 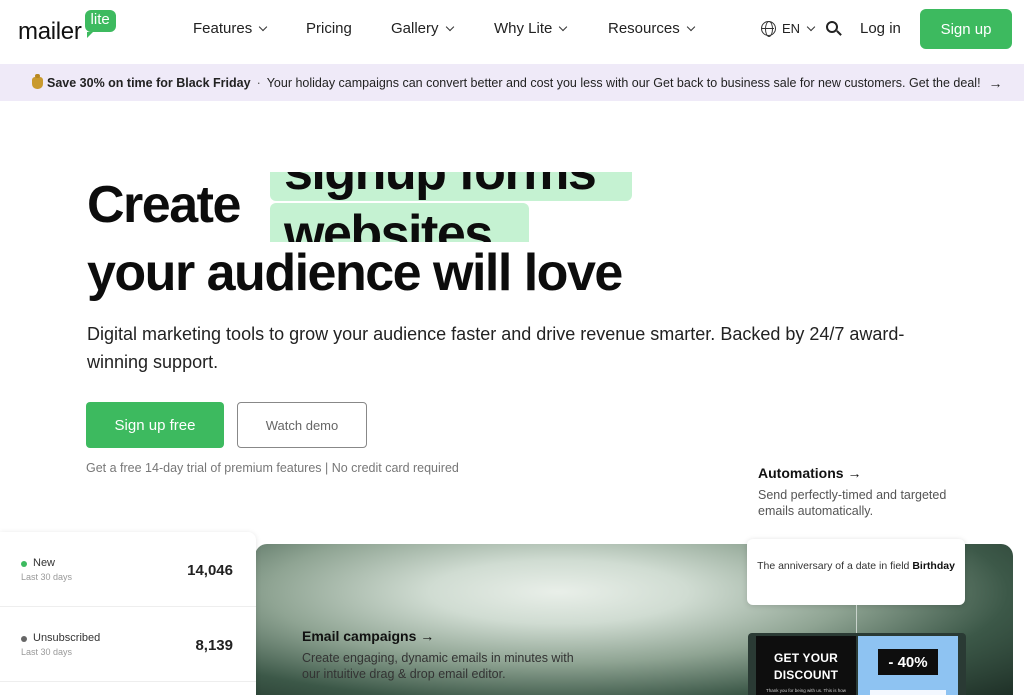 I want to click on nav-item-resources: Resources, so click(x=651, y=28).